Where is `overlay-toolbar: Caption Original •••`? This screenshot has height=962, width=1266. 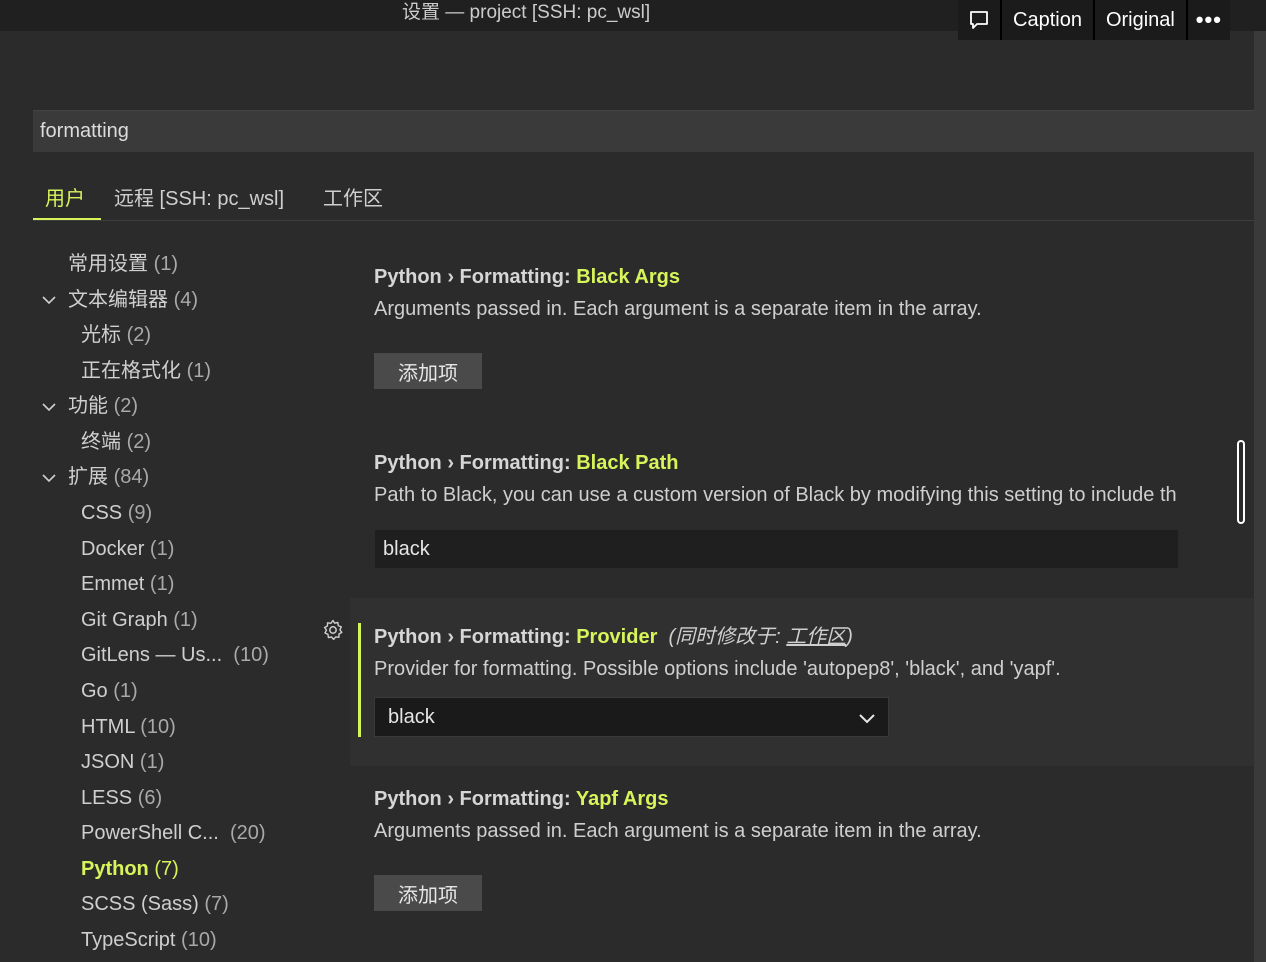 overlay-toolbar: Caption Original ••• is located at coordinates (1094, 20).